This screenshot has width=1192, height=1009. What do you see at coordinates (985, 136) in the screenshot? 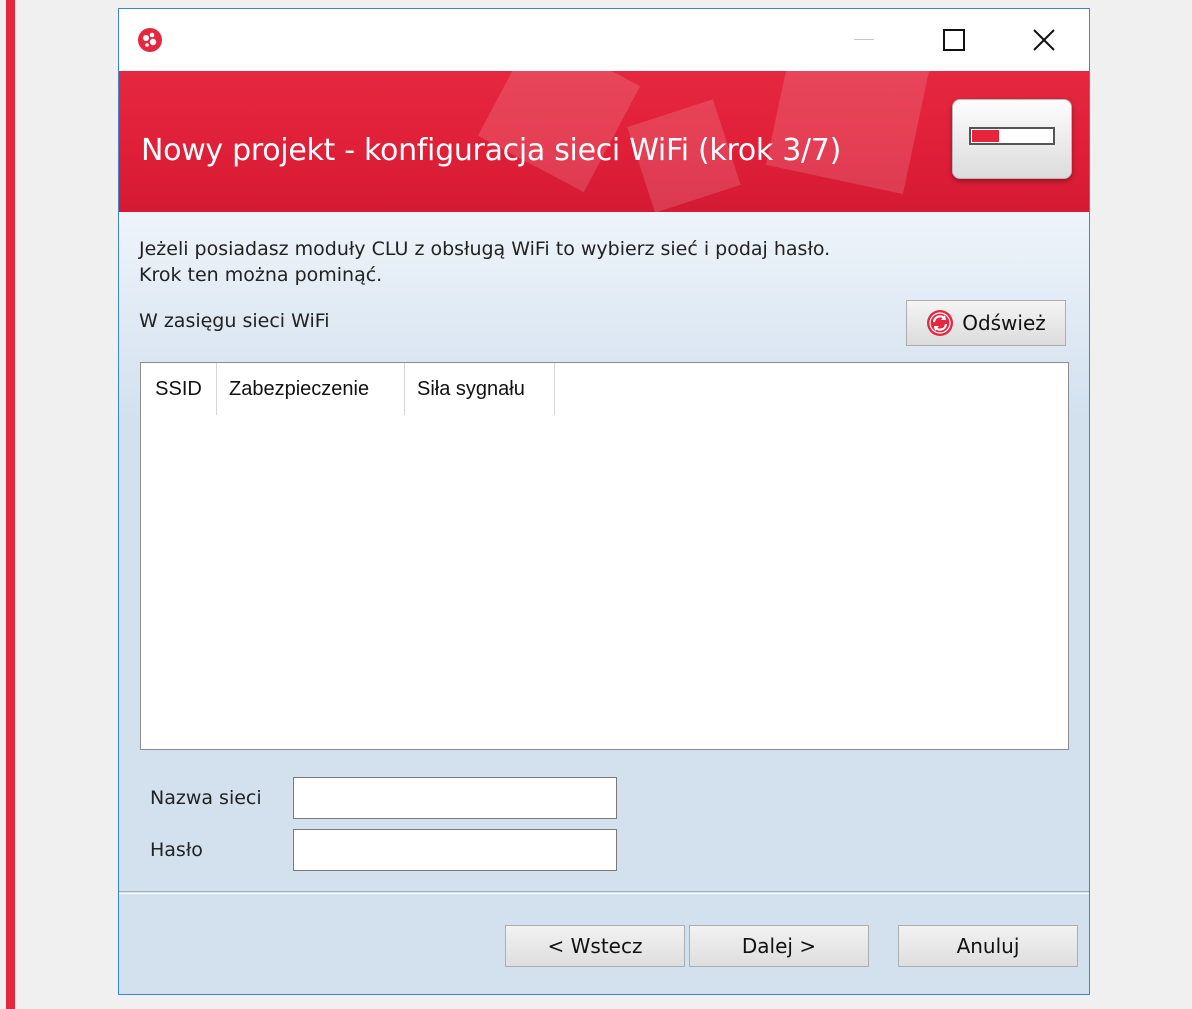
I see `progress-fill` at bounding box center [985, 136].